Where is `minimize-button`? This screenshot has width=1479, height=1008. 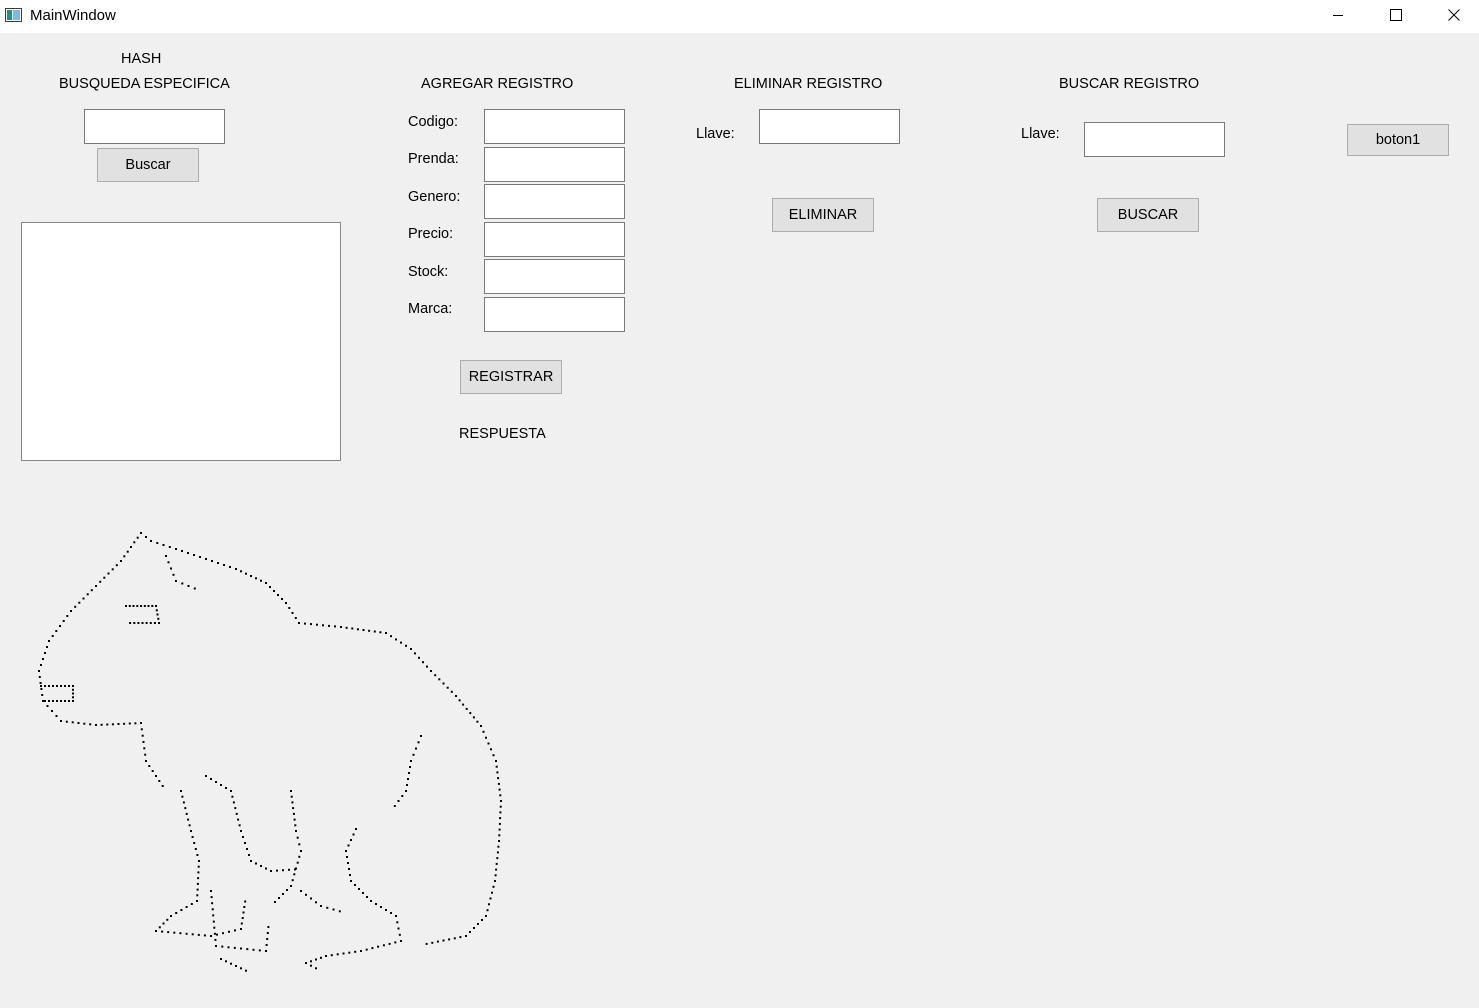
minimize-button is located at coordinates (1338, 15).